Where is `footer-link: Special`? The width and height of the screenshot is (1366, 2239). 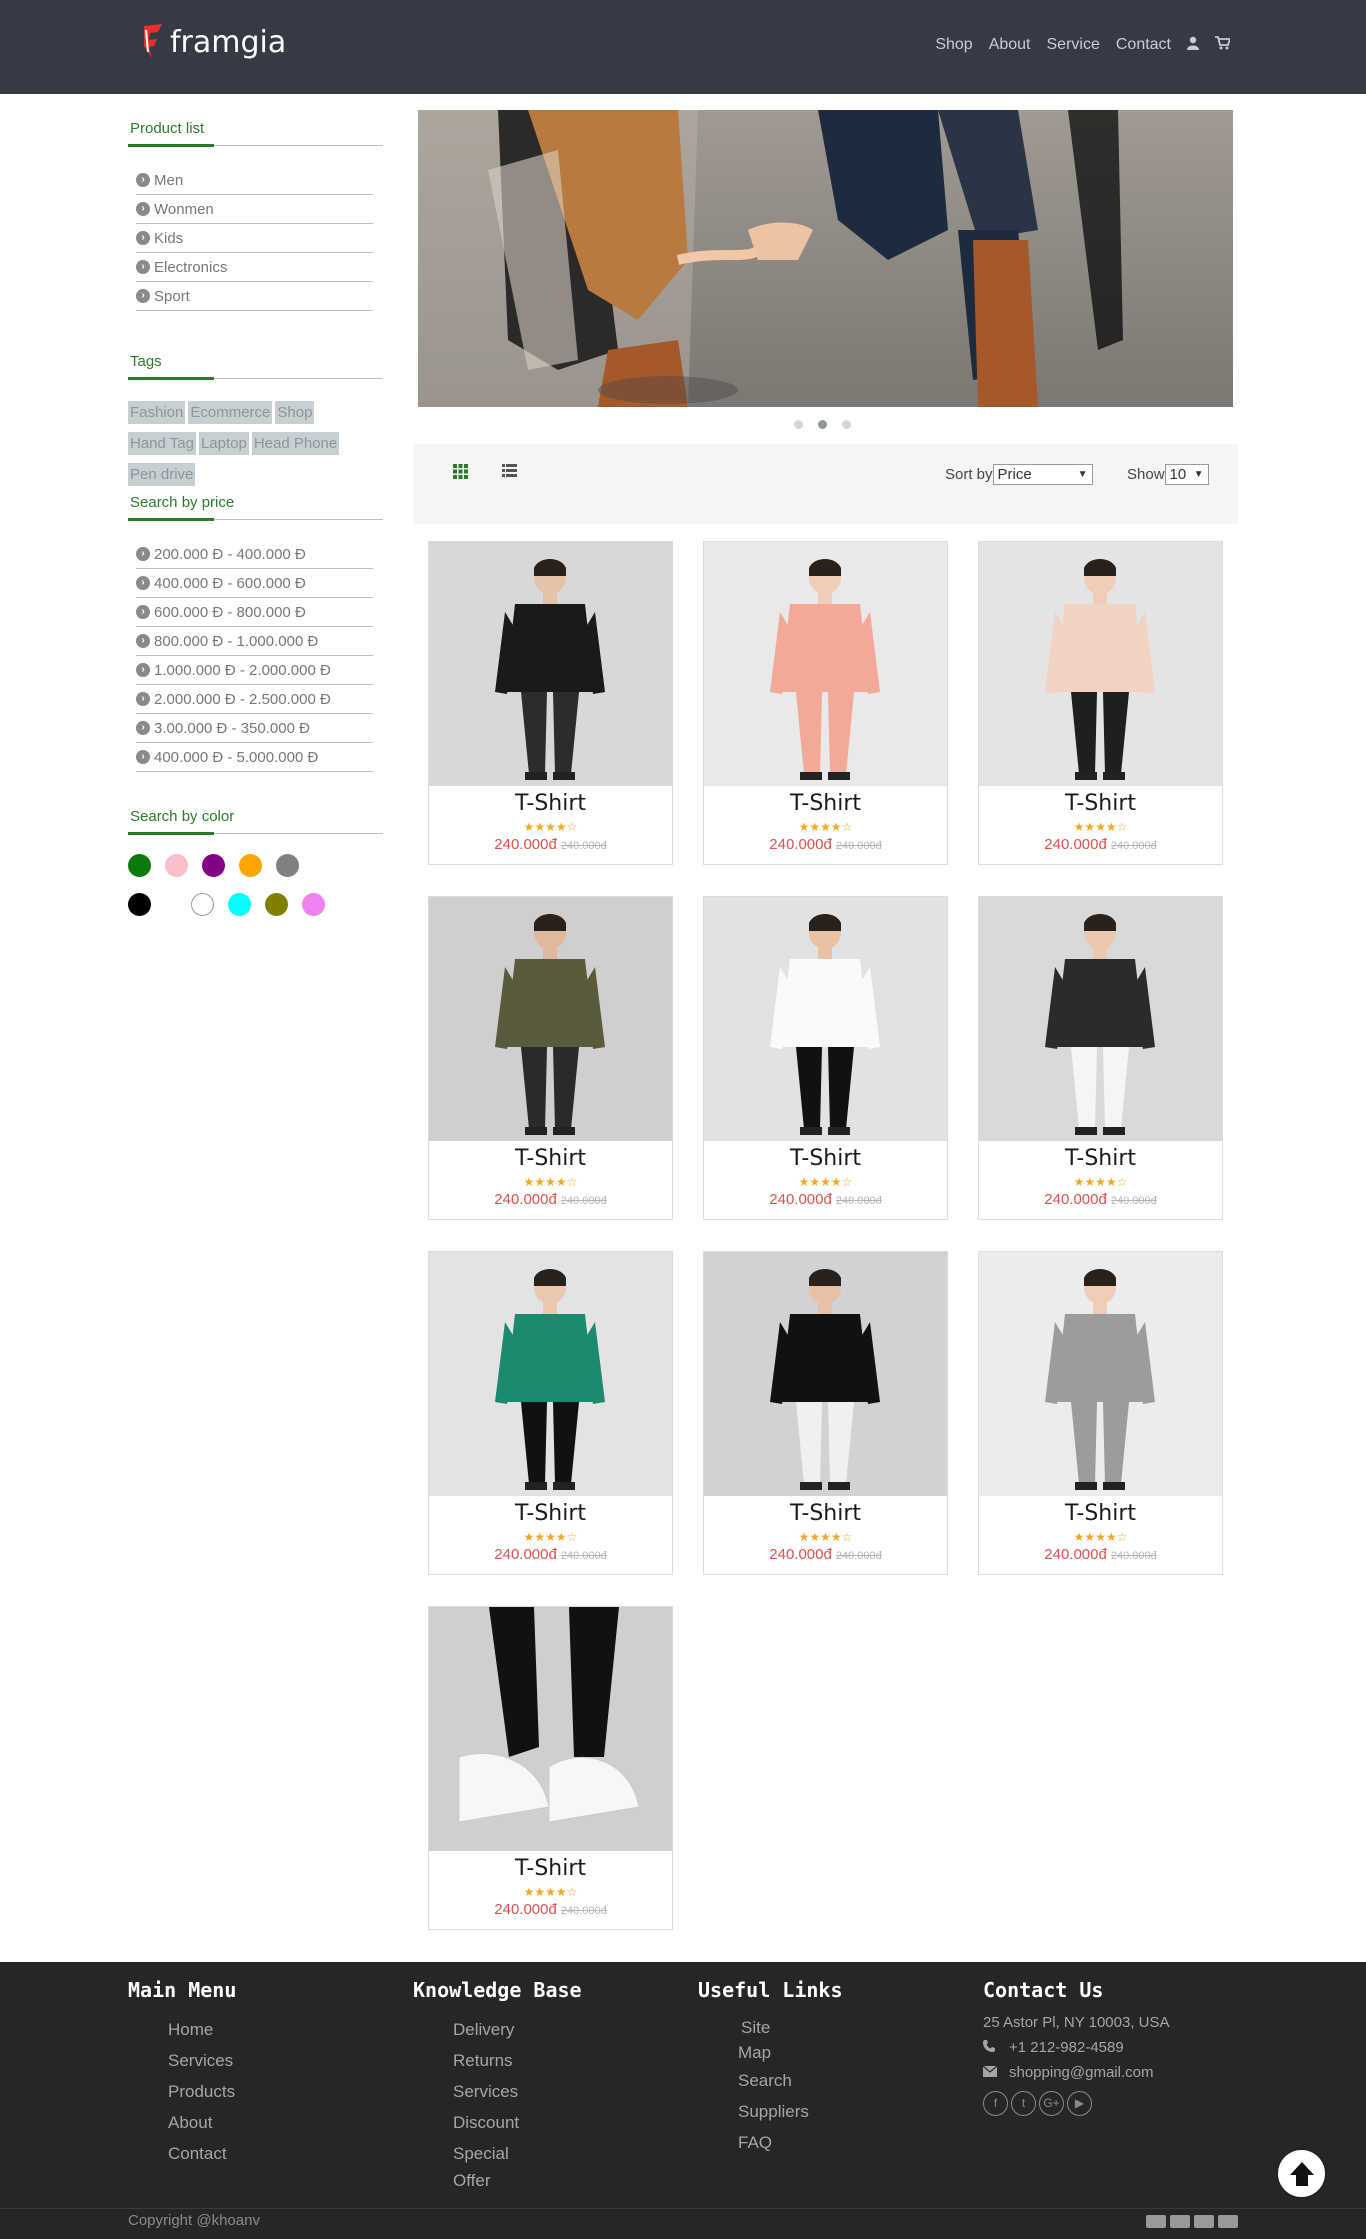
footer-link: Special is located at coordinates (517, 2153).